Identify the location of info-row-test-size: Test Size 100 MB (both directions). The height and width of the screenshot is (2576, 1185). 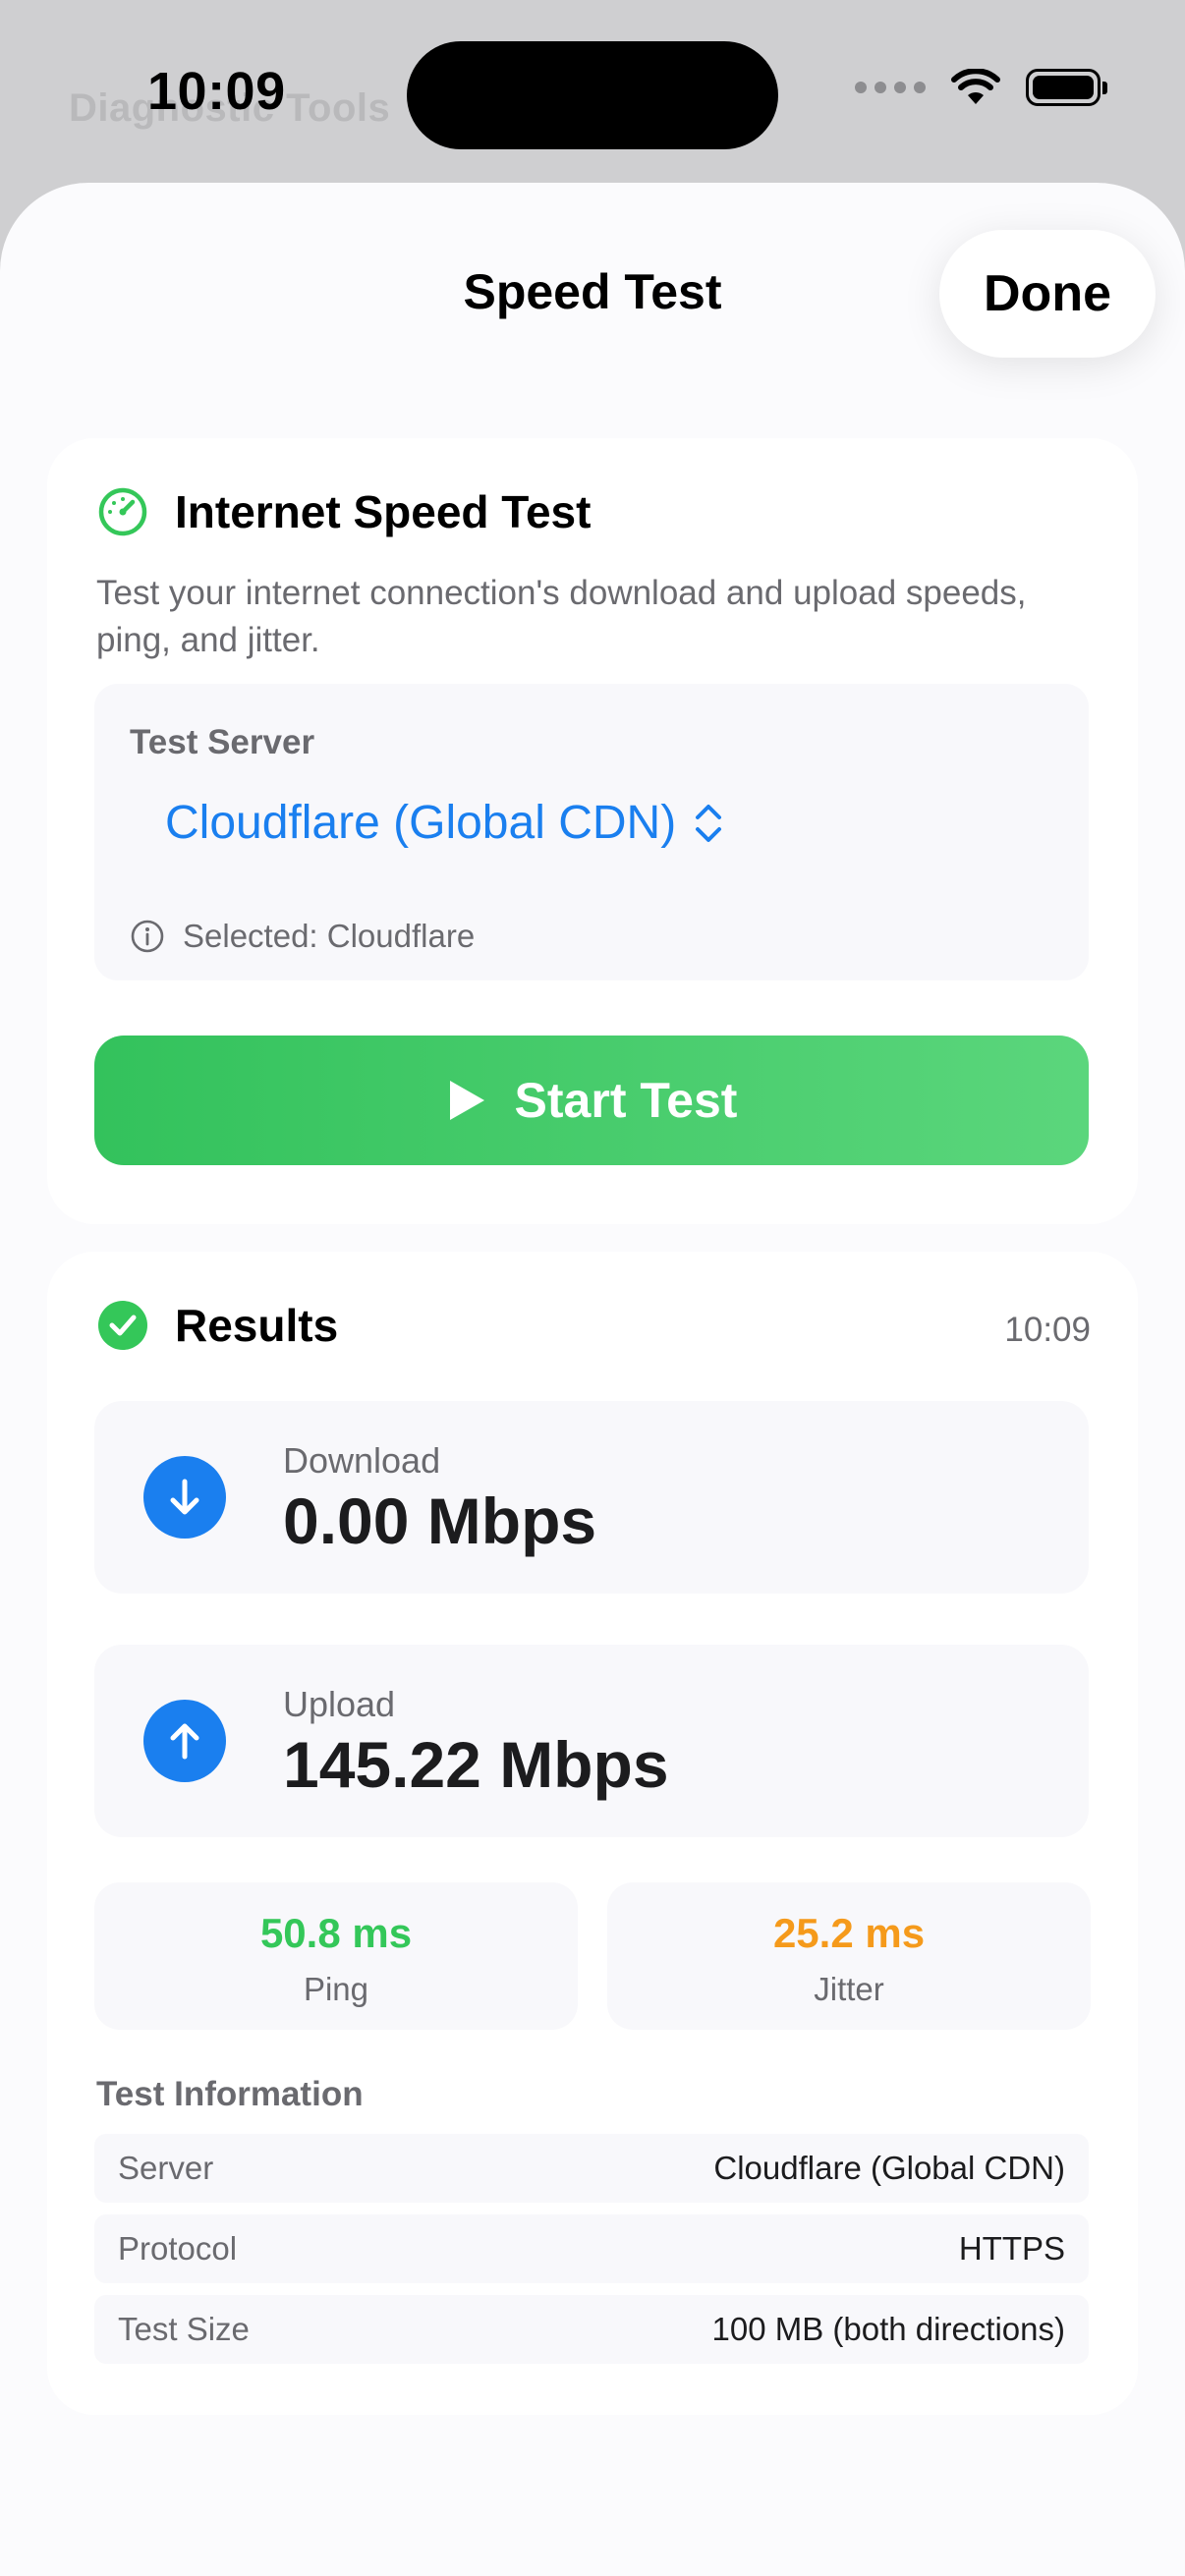
(592, 2329).